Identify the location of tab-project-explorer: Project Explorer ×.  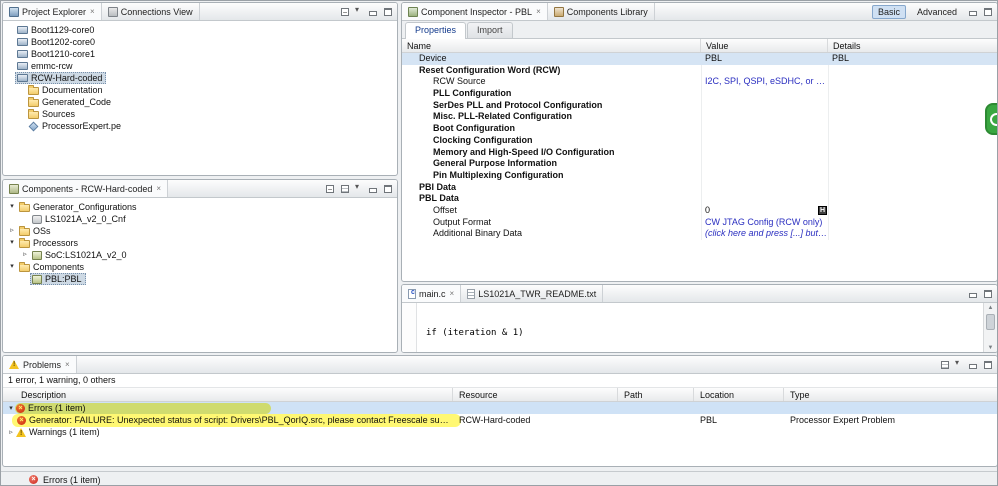
(52, 11).